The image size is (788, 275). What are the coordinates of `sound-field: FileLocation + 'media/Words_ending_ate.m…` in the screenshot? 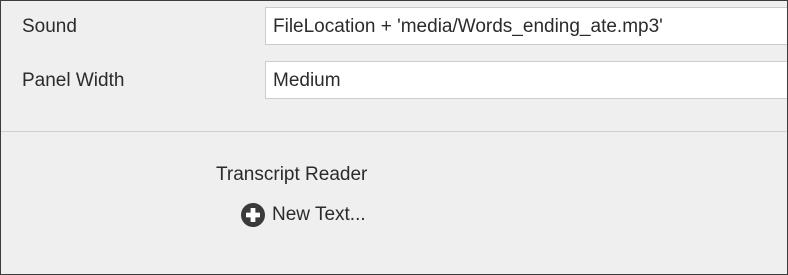 It's located at (526, 26).